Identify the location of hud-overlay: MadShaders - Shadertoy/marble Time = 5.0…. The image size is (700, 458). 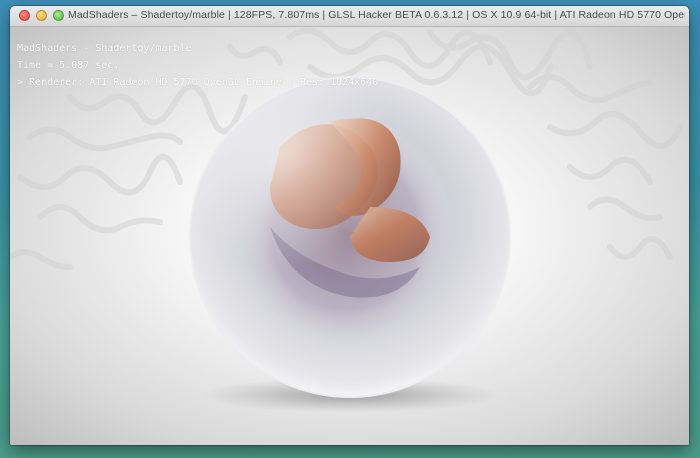
(197, 65).